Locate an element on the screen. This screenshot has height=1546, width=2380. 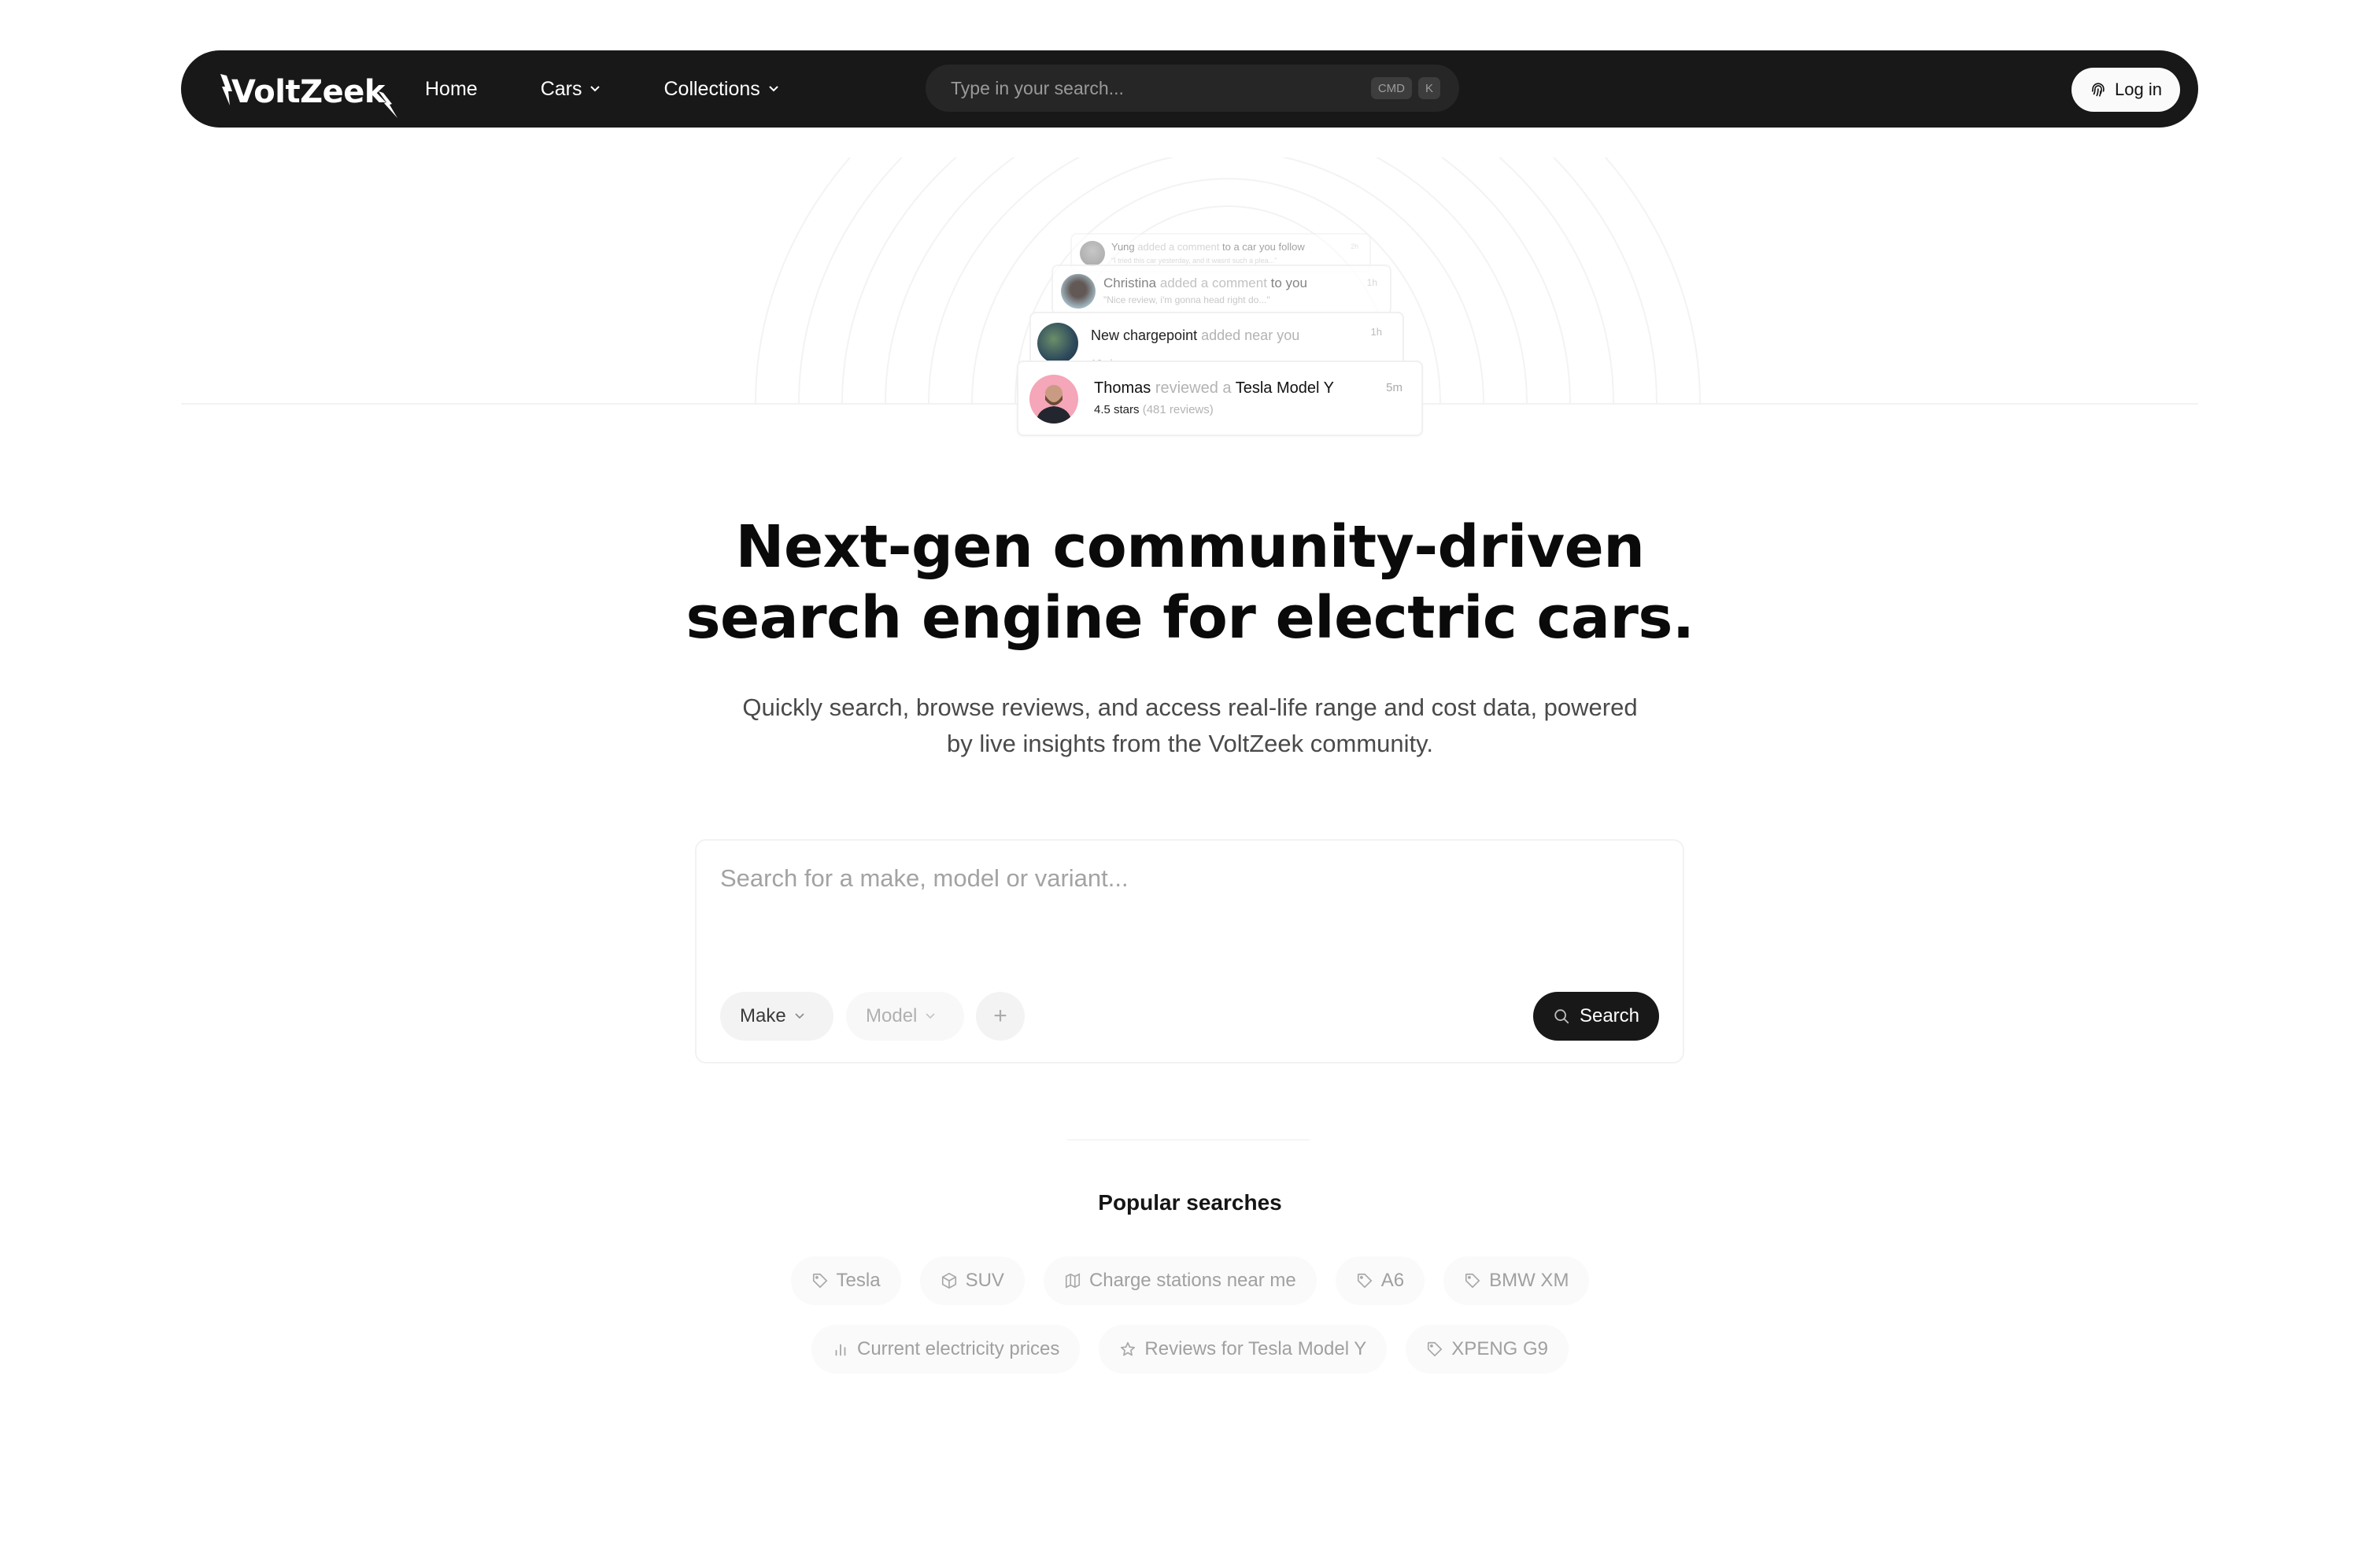
main-search-input is located at coordinates (1188, 927).